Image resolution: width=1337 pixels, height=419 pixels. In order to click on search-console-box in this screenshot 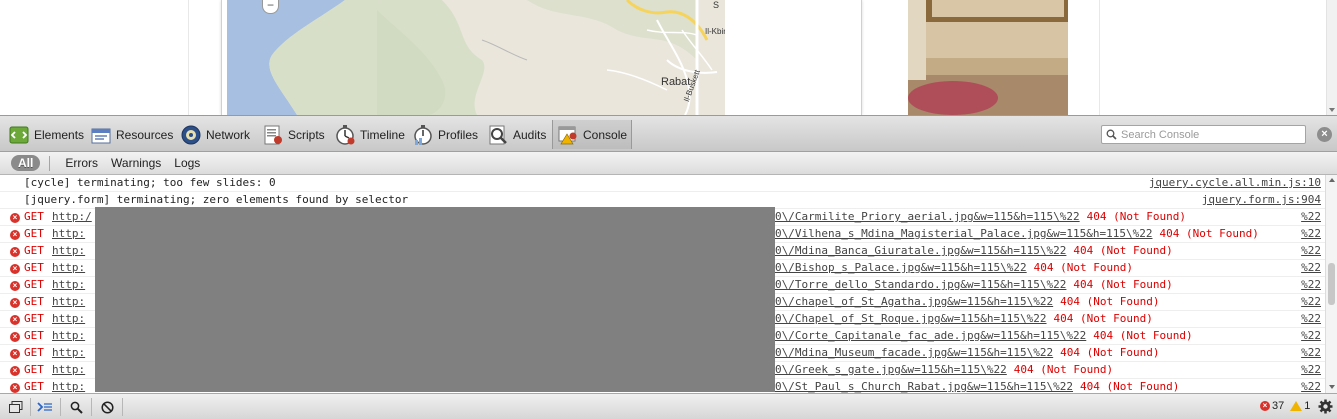, I will do `click(1203, 134)`.